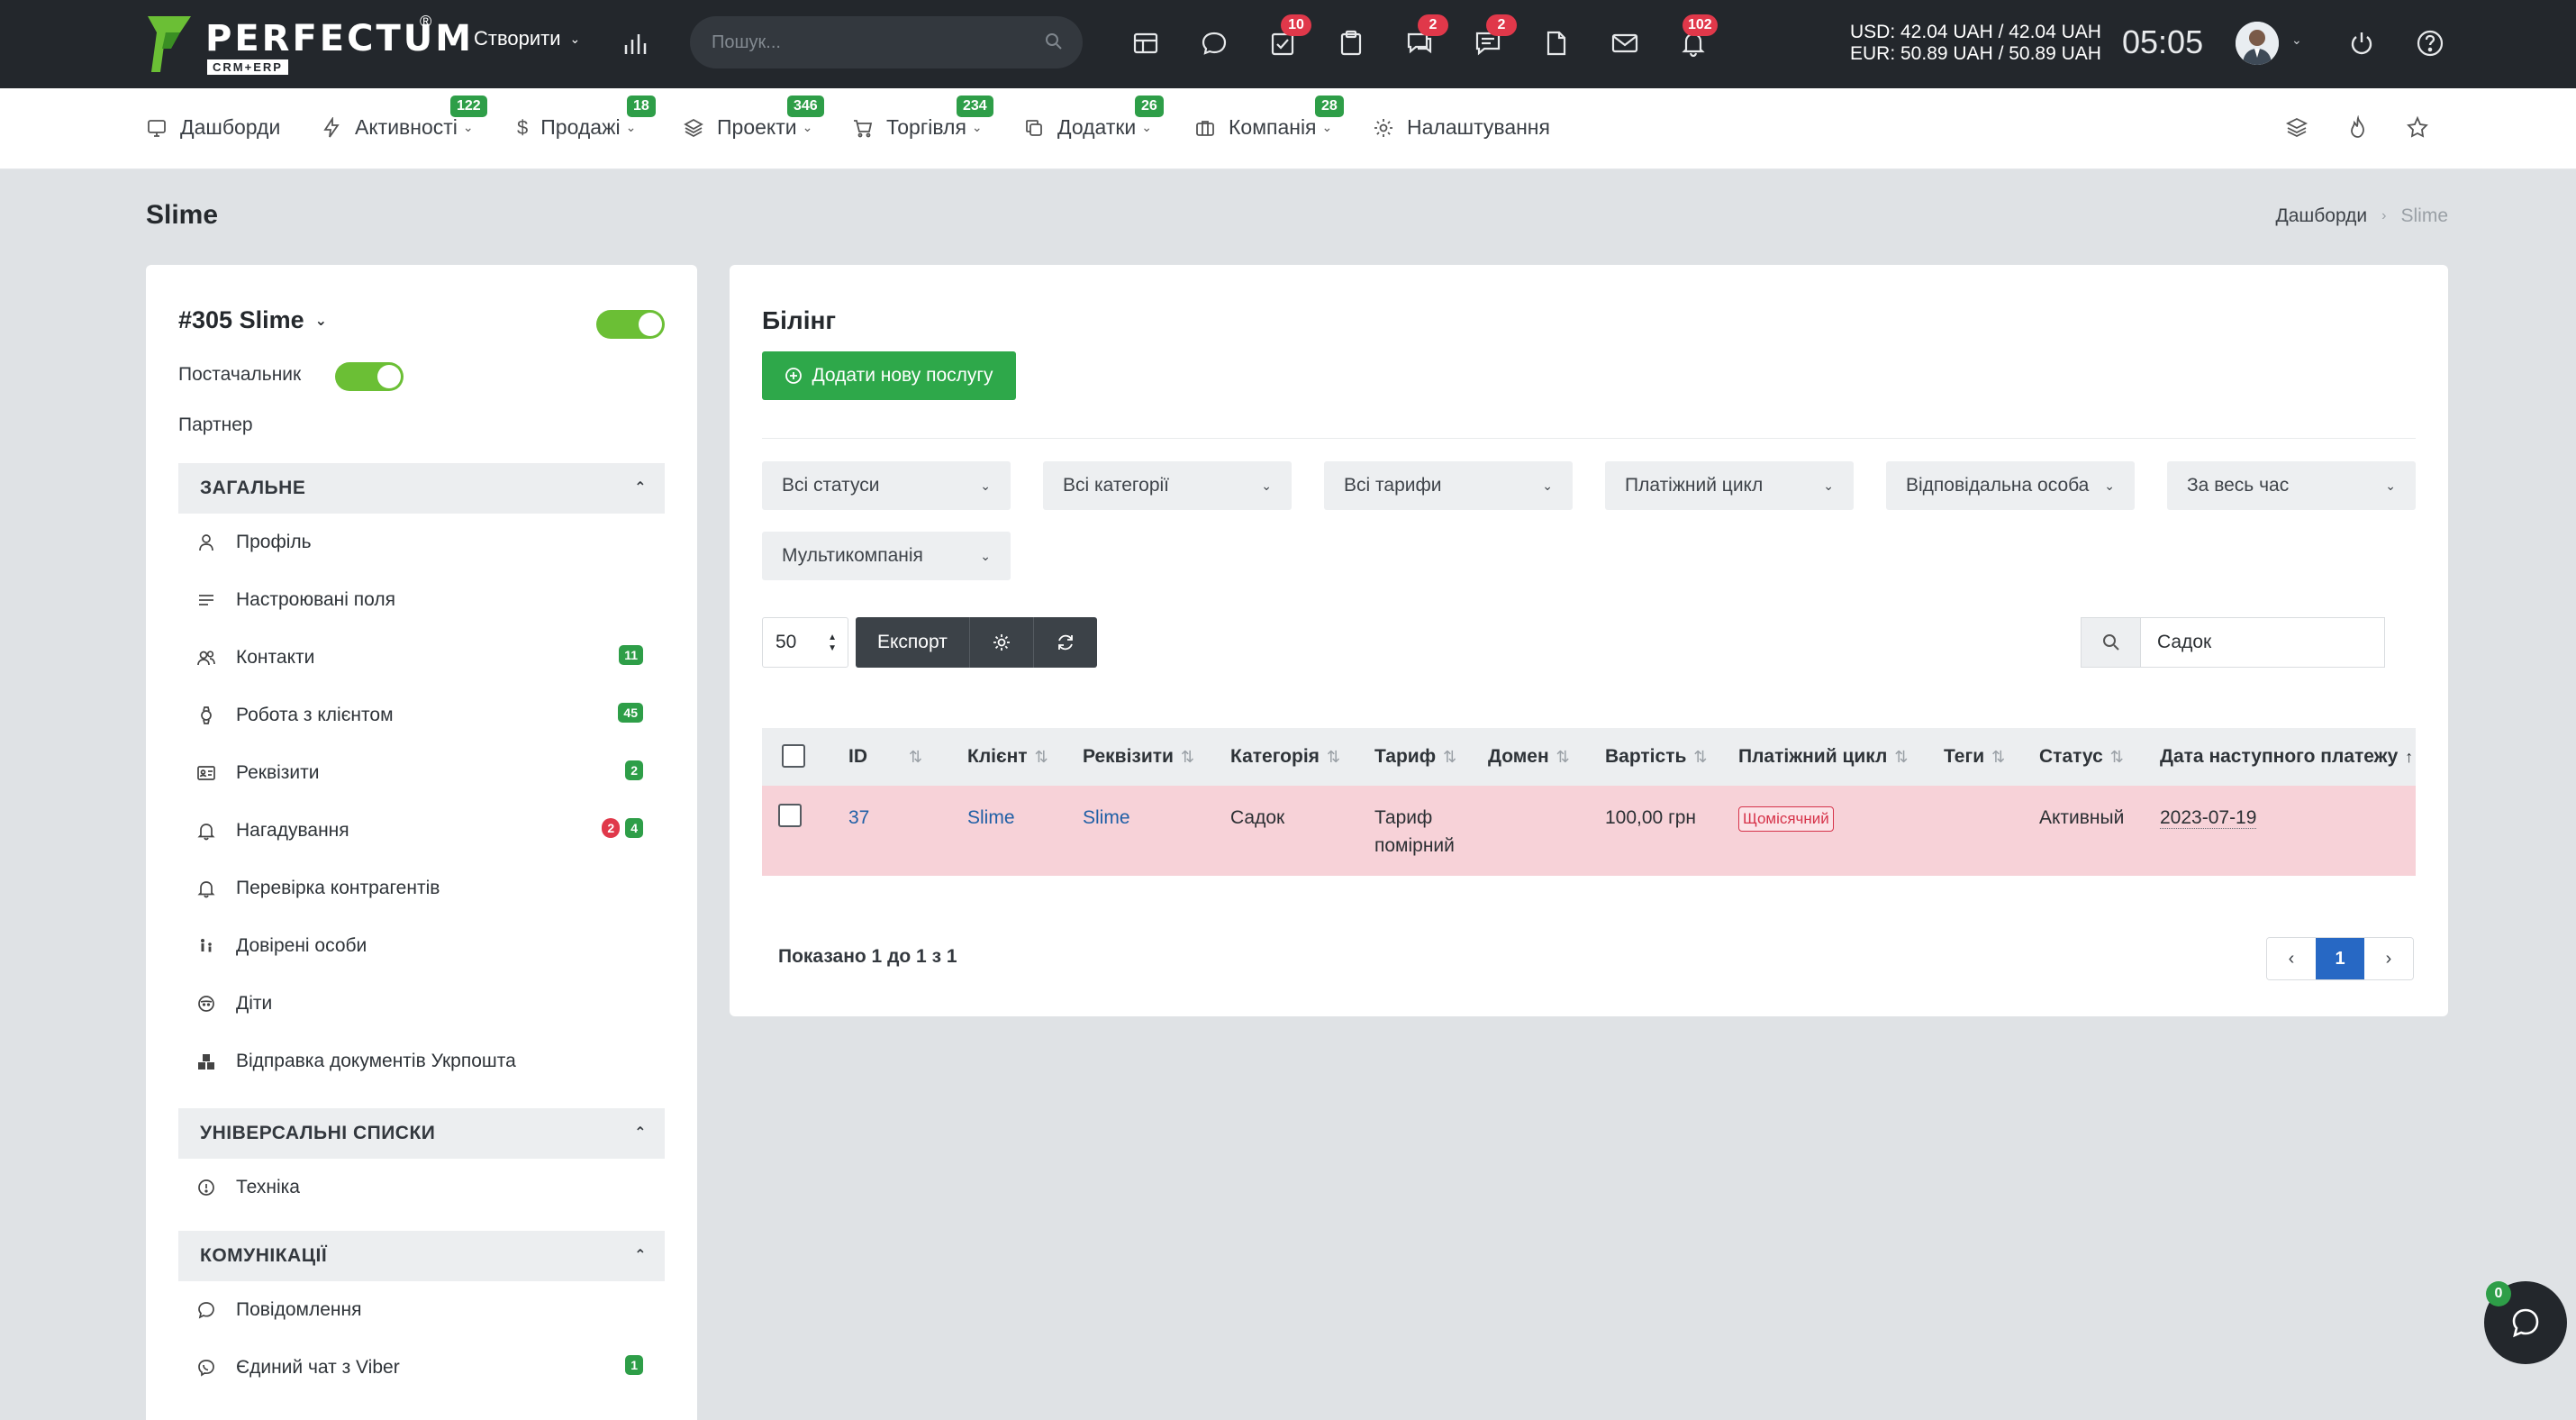  Describe the element at coordinates (421, 1256) in the screenshot. I see `section-communications: КОМУНІКАЦІЇ ⌃` at that location.